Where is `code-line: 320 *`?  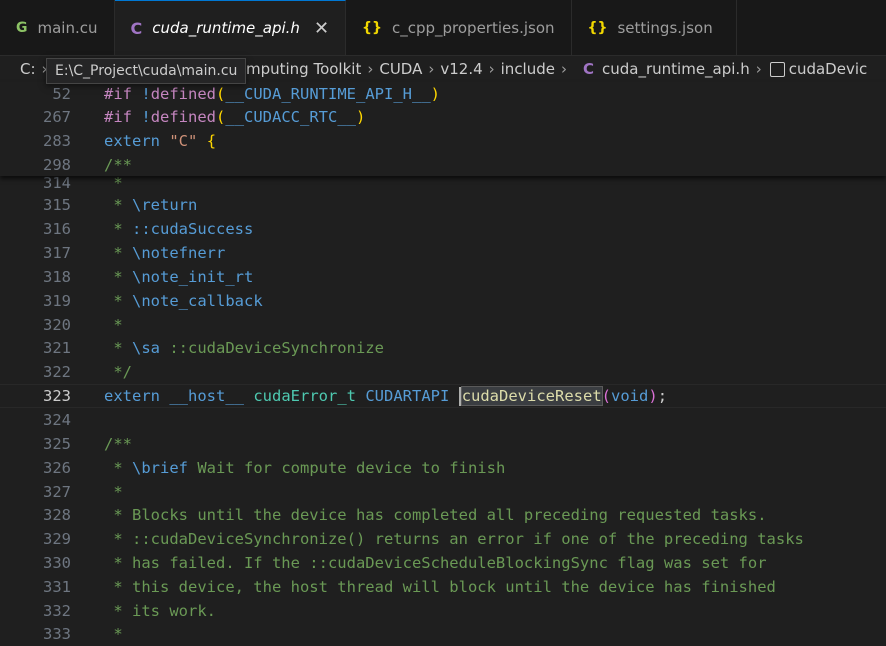 code-line: 320 * is located at coordinates (83, 325).